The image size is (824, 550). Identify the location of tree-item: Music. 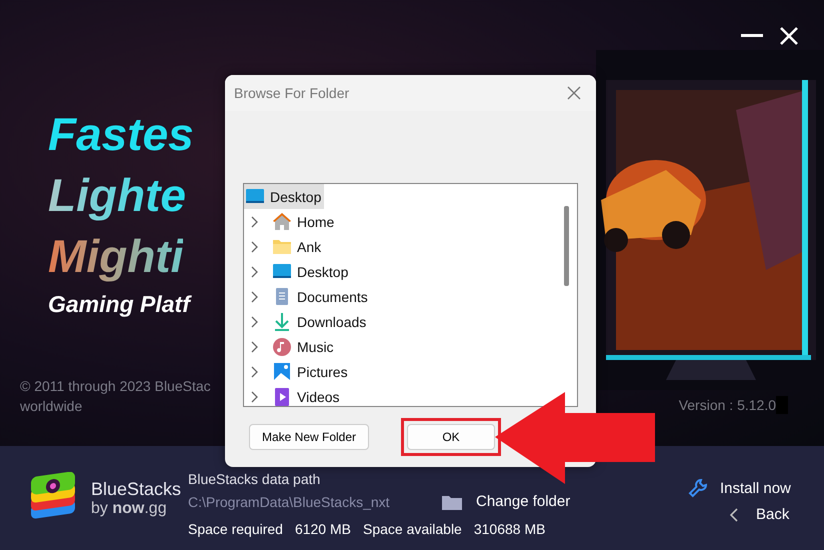
(304, 346).